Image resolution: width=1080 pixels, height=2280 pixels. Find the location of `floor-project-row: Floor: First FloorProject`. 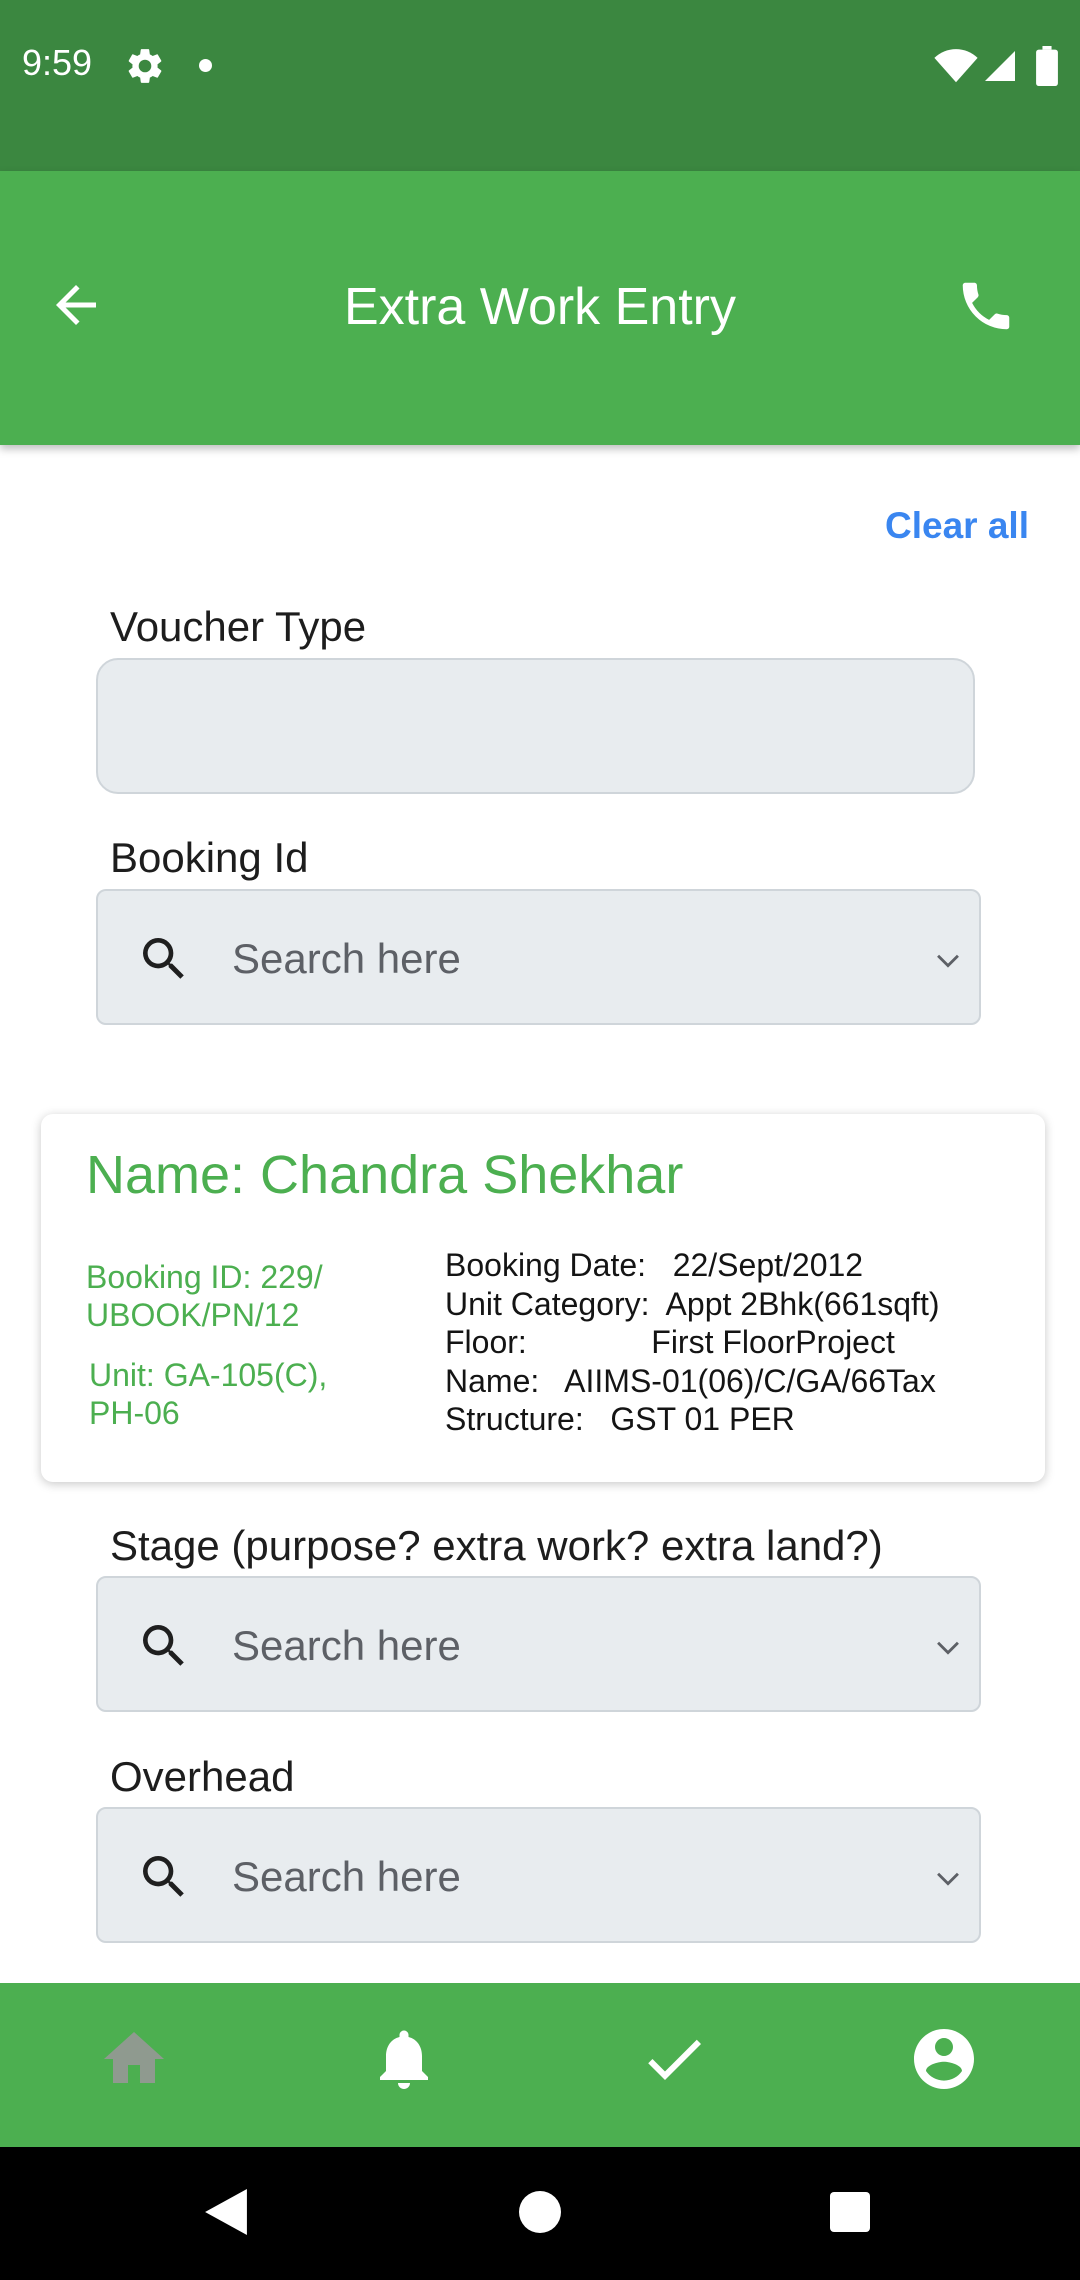

floor-project-row: Floor: First FloorProject is located at coordinates (670, 1342).